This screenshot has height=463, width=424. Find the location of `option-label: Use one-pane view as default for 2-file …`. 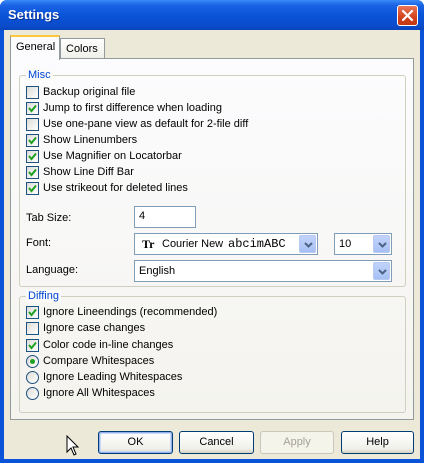

option-label: Use one-pane view as default for 2-file … is located at coordinates (146, 124).